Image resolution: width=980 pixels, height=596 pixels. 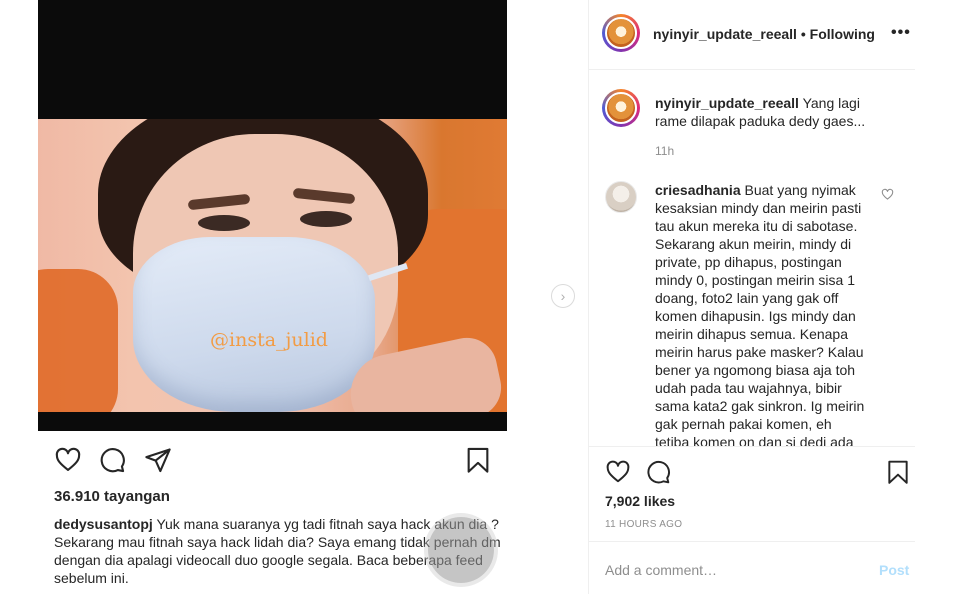 I want to click on like-count: 7,902 likes, so click(x=640, y=501).